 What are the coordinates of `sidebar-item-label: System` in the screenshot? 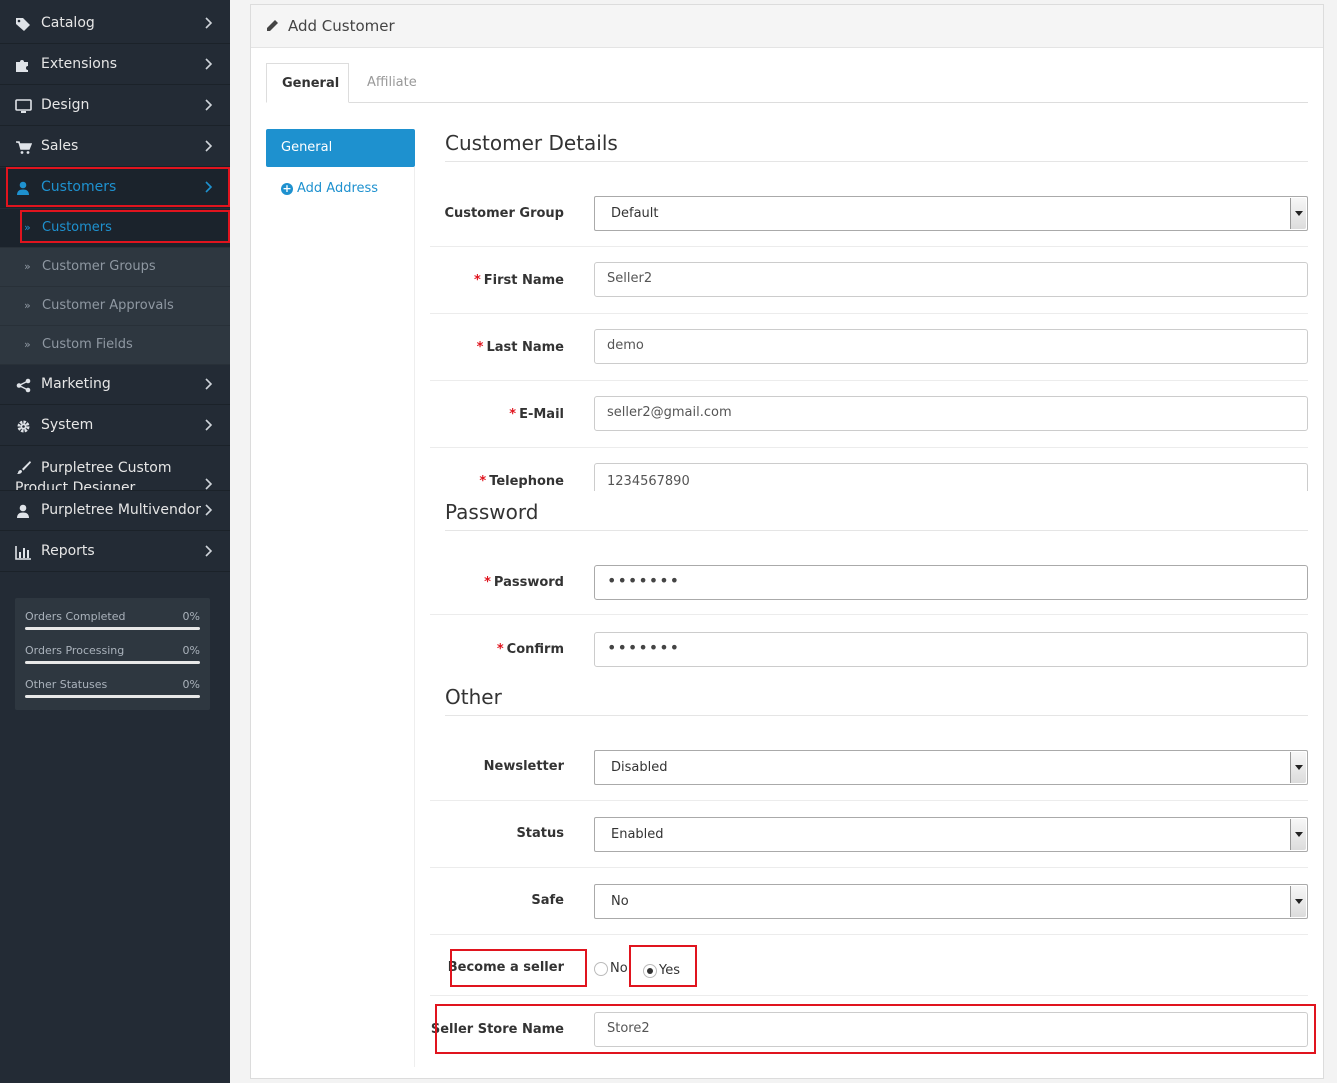 It's located at (67, 425).